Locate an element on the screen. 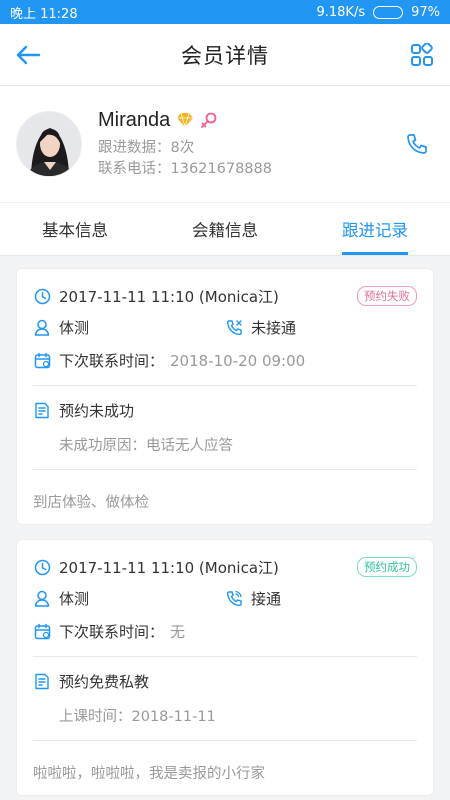 The width and height of the screenshot is (450, 800). record-type-row: 体测 接通 is located at coordinates (225, 598).